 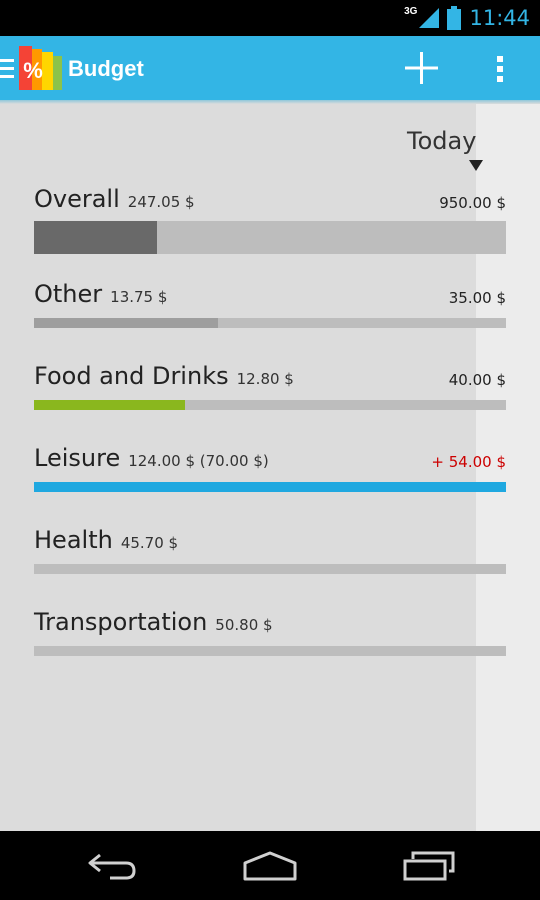 I want to click on overflow-menu-icon, so click(x=500, y=69).